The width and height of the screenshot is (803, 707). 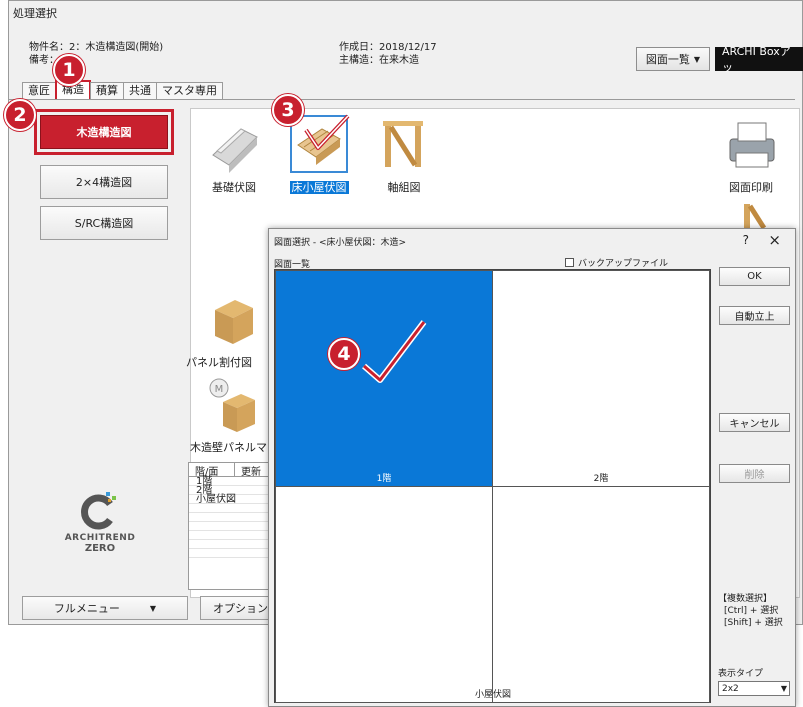 What do you see at coordinates (751, 144) in the screenshot?
I see `printer-icon` at bounding box center [751, 144].